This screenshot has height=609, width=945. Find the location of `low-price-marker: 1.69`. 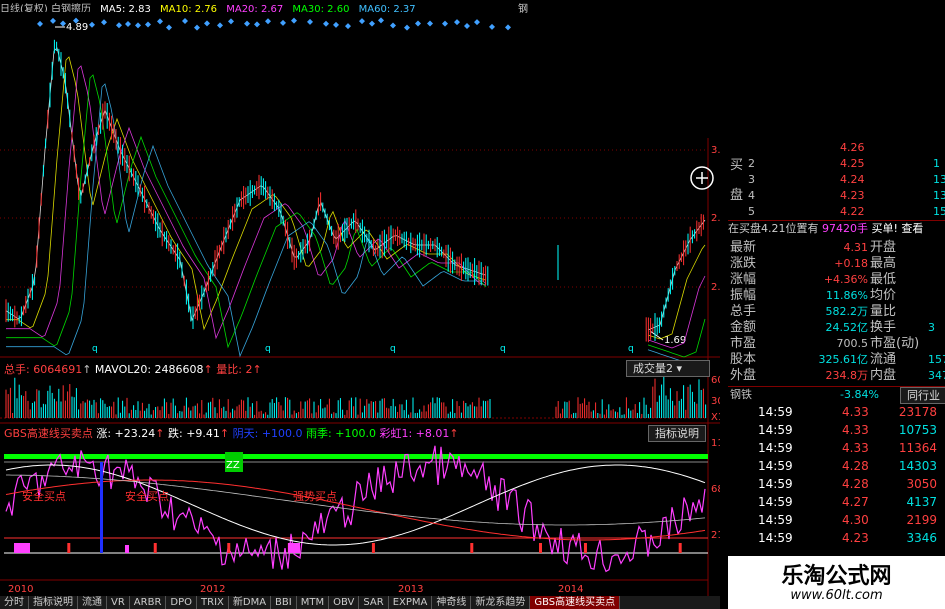

low-price-marker: 1.69 is located at coordinates (675, 340).